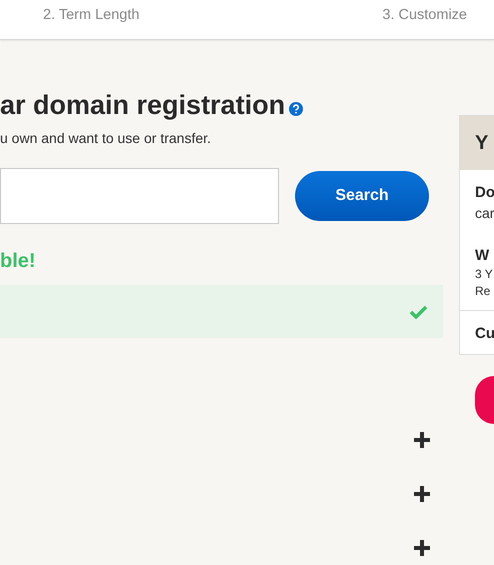  I want to click on section-heading: Cu, so click(484, 333).